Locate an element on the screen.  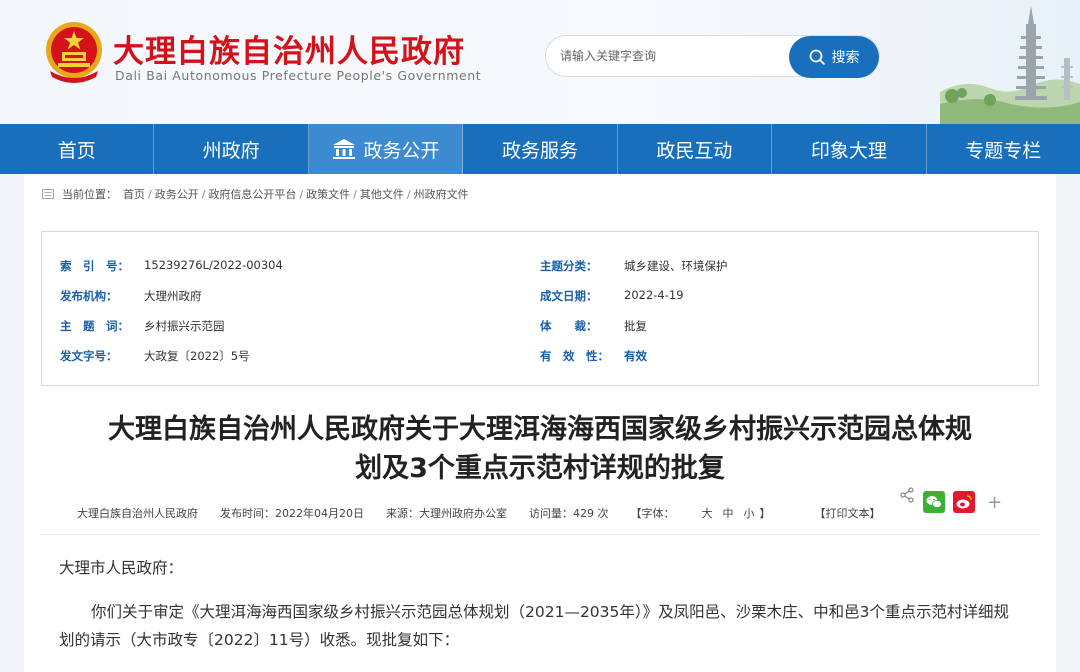
meta-label: 主 题 词： is located at coordinates (94, 326).